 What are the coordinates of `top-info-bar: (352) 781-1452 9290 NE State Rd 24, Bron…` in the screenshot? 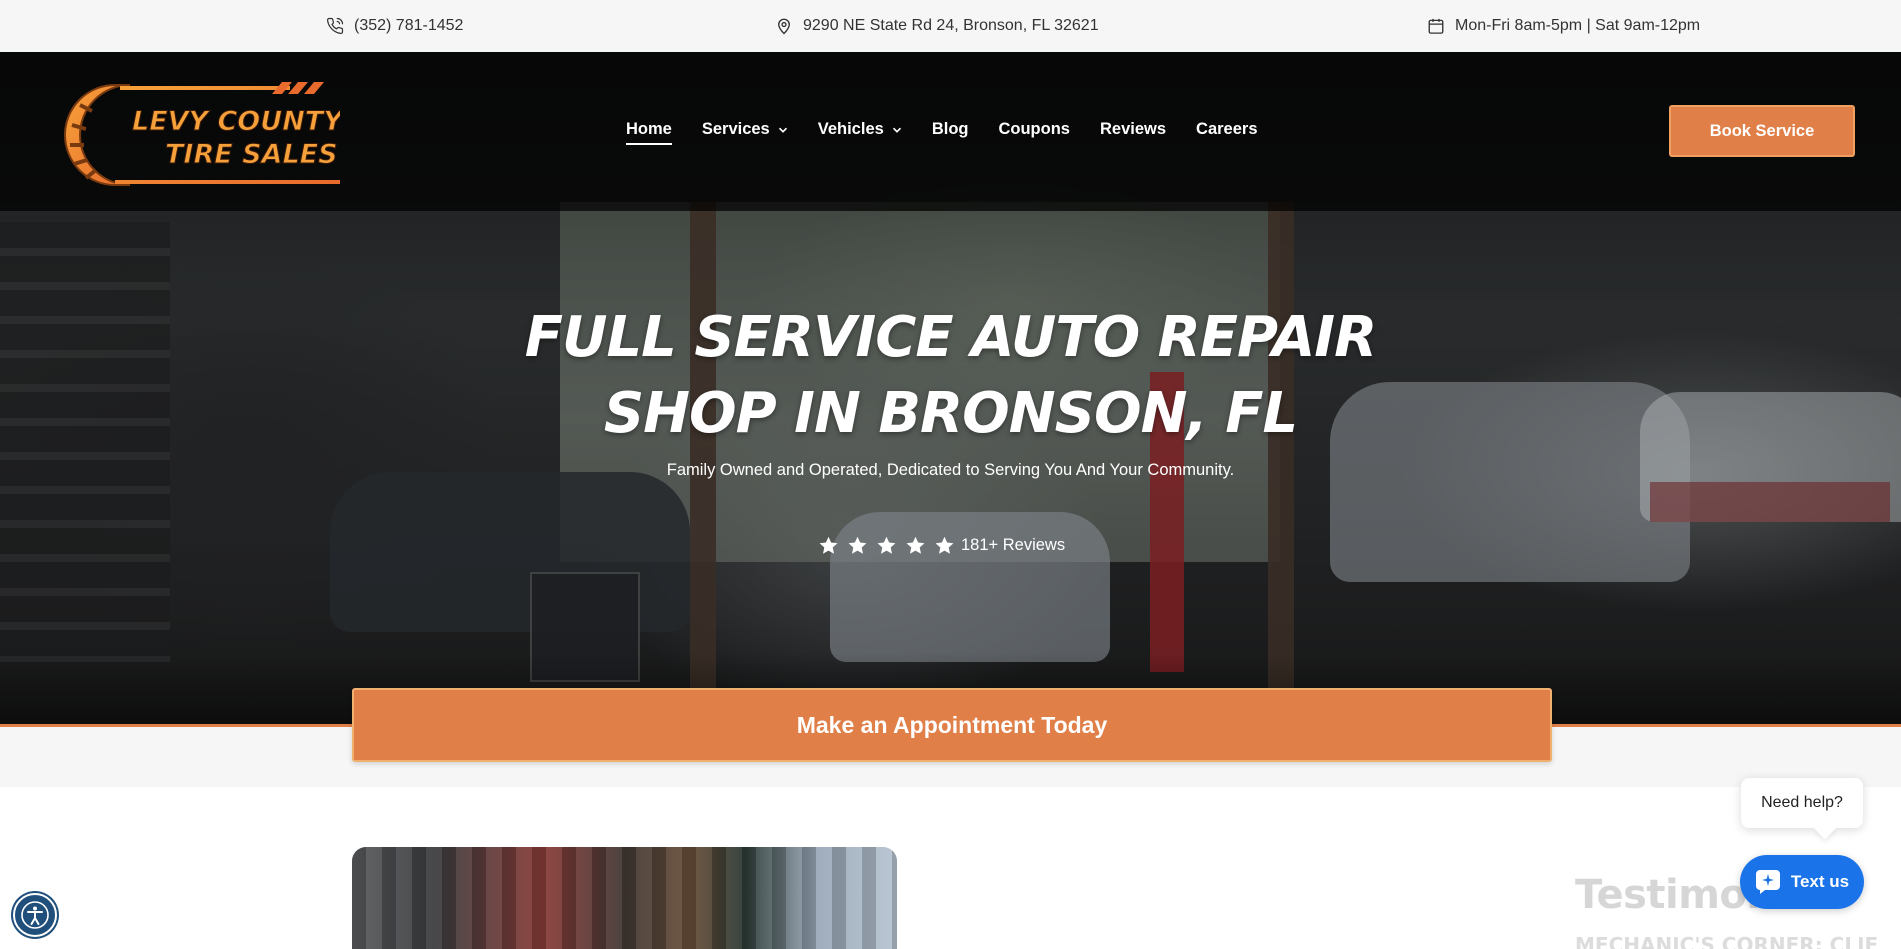 It's located at (950, 26).